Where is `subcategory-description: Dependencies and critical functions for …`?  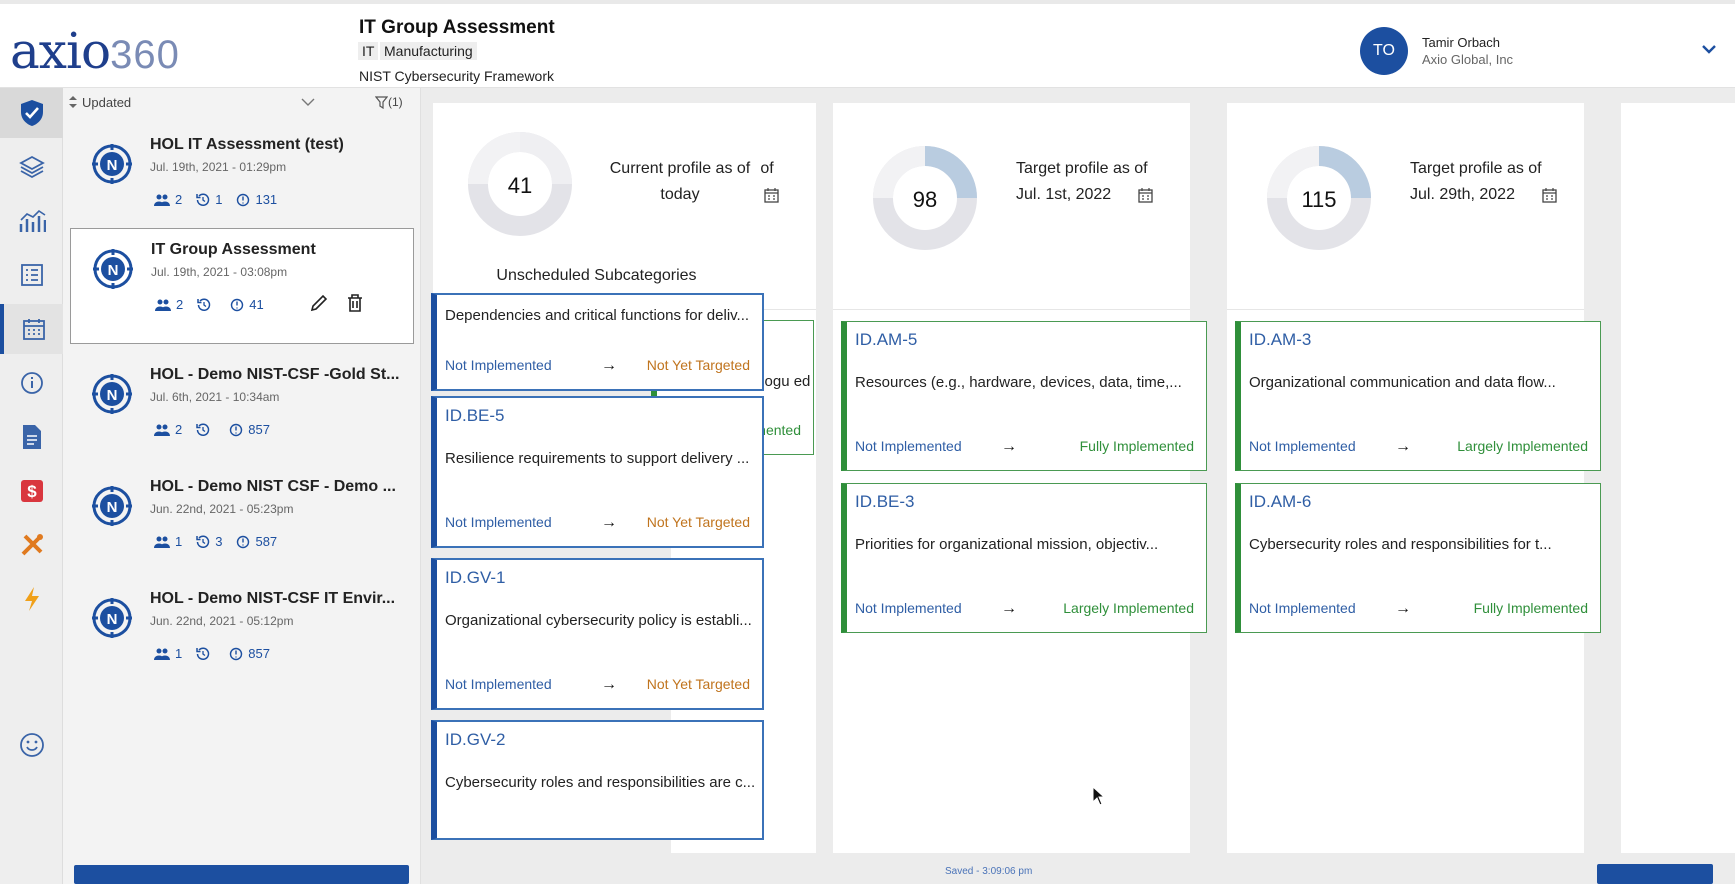
subcategory-description: Dependencies and critical functions for … is located at coordinates (597, 315).